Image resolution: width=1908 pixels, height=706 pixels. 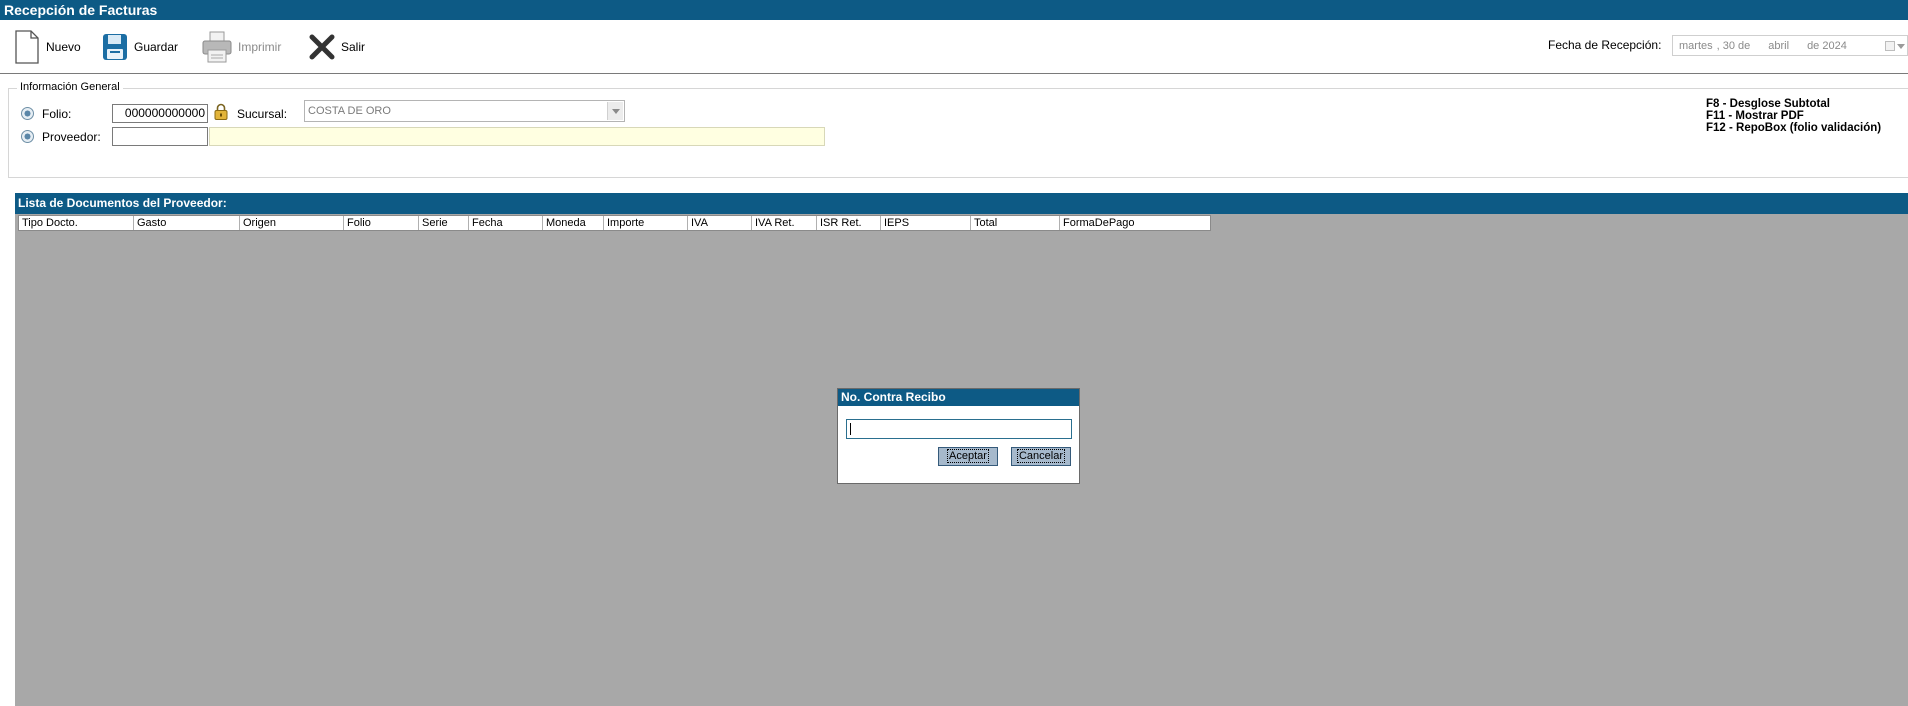 What do you see at coordinates (961, 203) in the screenshot?
I see `documents-header: Lista de Documentos del Proveedor:` at bounding box center [961, 203].